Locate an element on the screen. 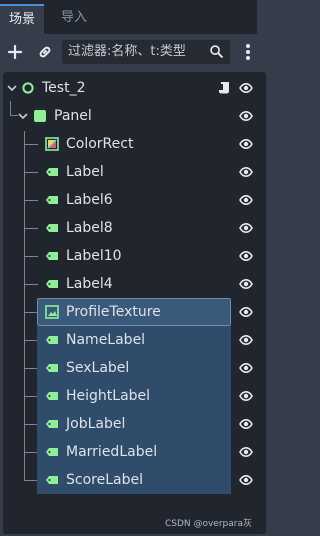  tree-row-item: ScoreLabel is located at coordinates (130, 480).